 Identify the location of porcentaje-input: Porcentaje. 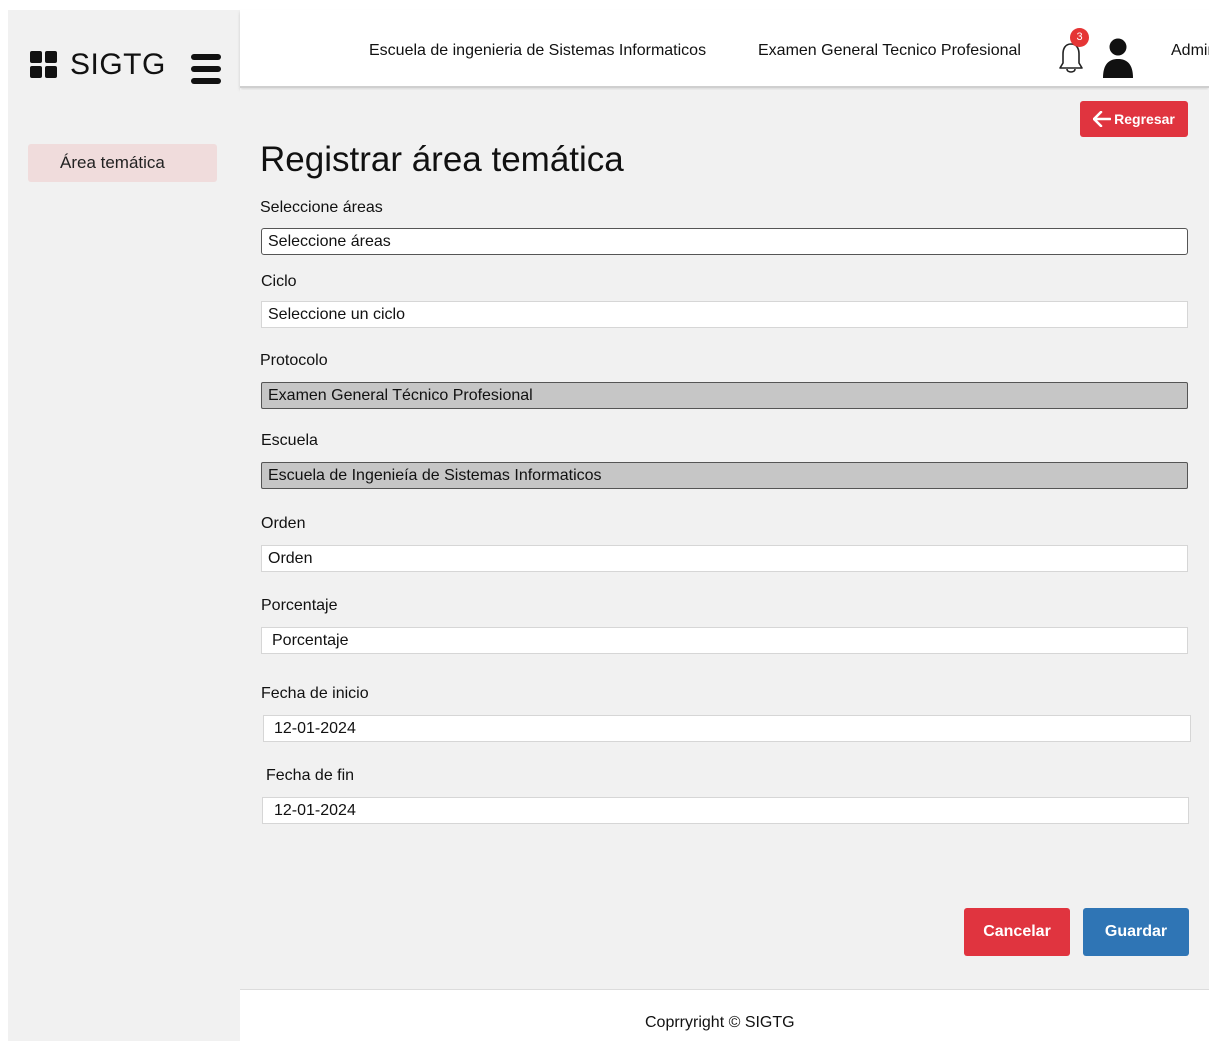
(724, 640).